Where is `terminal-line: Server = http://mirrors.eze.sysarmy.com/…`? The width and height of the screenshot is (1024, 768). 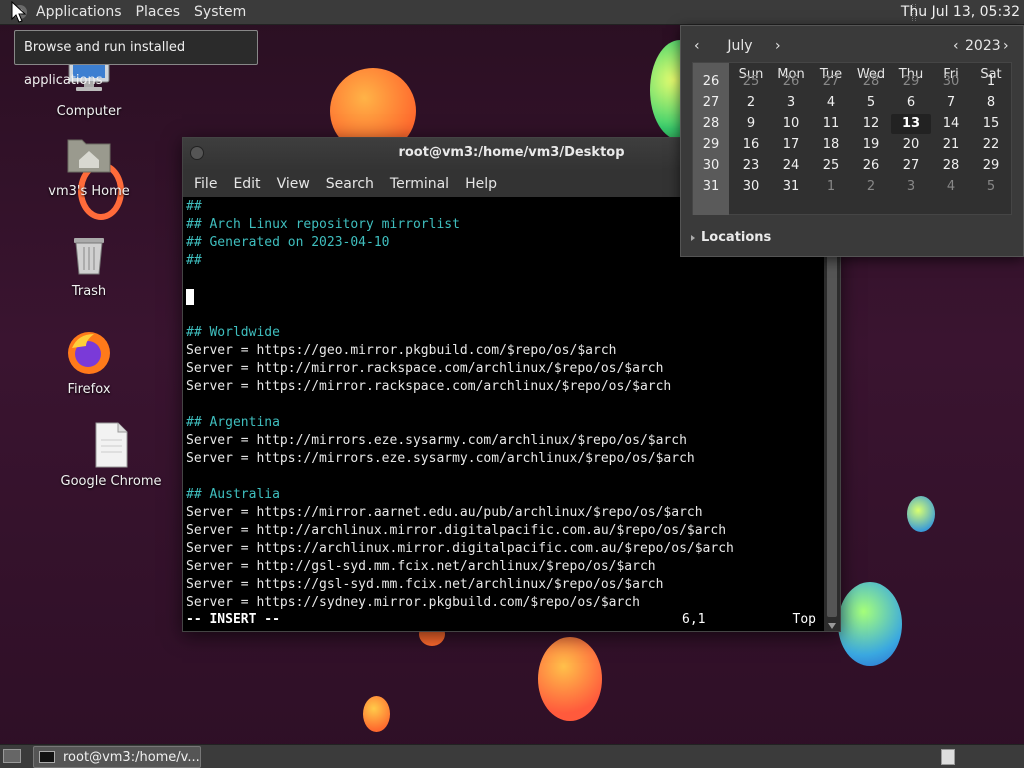 terminal-line: Server = http://mirrors.eze.sysarmy.com/… is located at coordinates (436, 440).